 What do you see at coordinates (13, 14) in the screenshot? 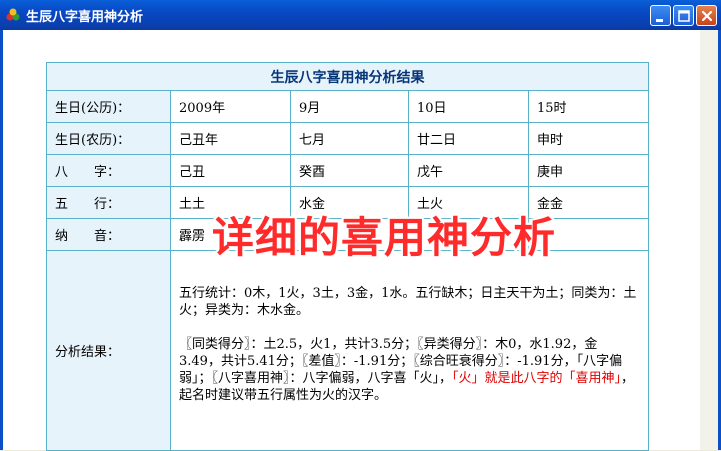
I see `app-icon` at bounding box center [13, 14].